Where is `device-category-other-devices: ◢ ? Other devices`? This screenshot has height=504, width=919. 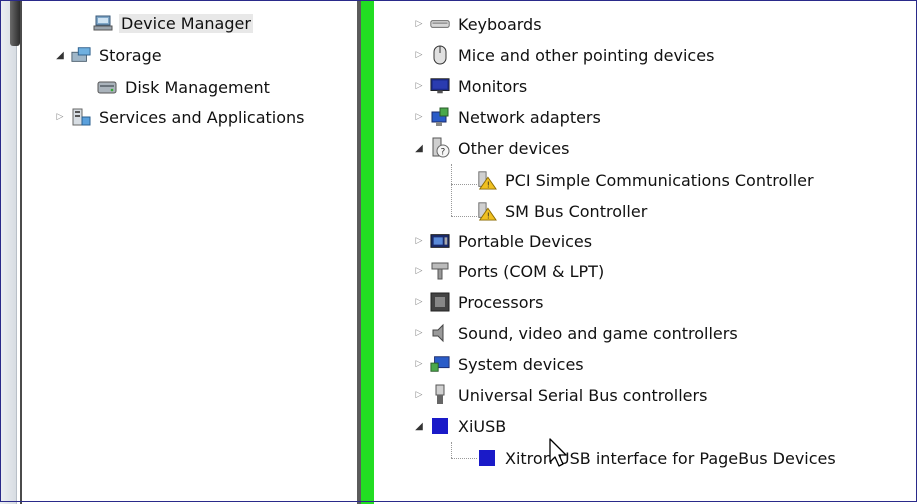
device-category-other-devices: ◢ ? Other devices is located at coordinates (491, 148).